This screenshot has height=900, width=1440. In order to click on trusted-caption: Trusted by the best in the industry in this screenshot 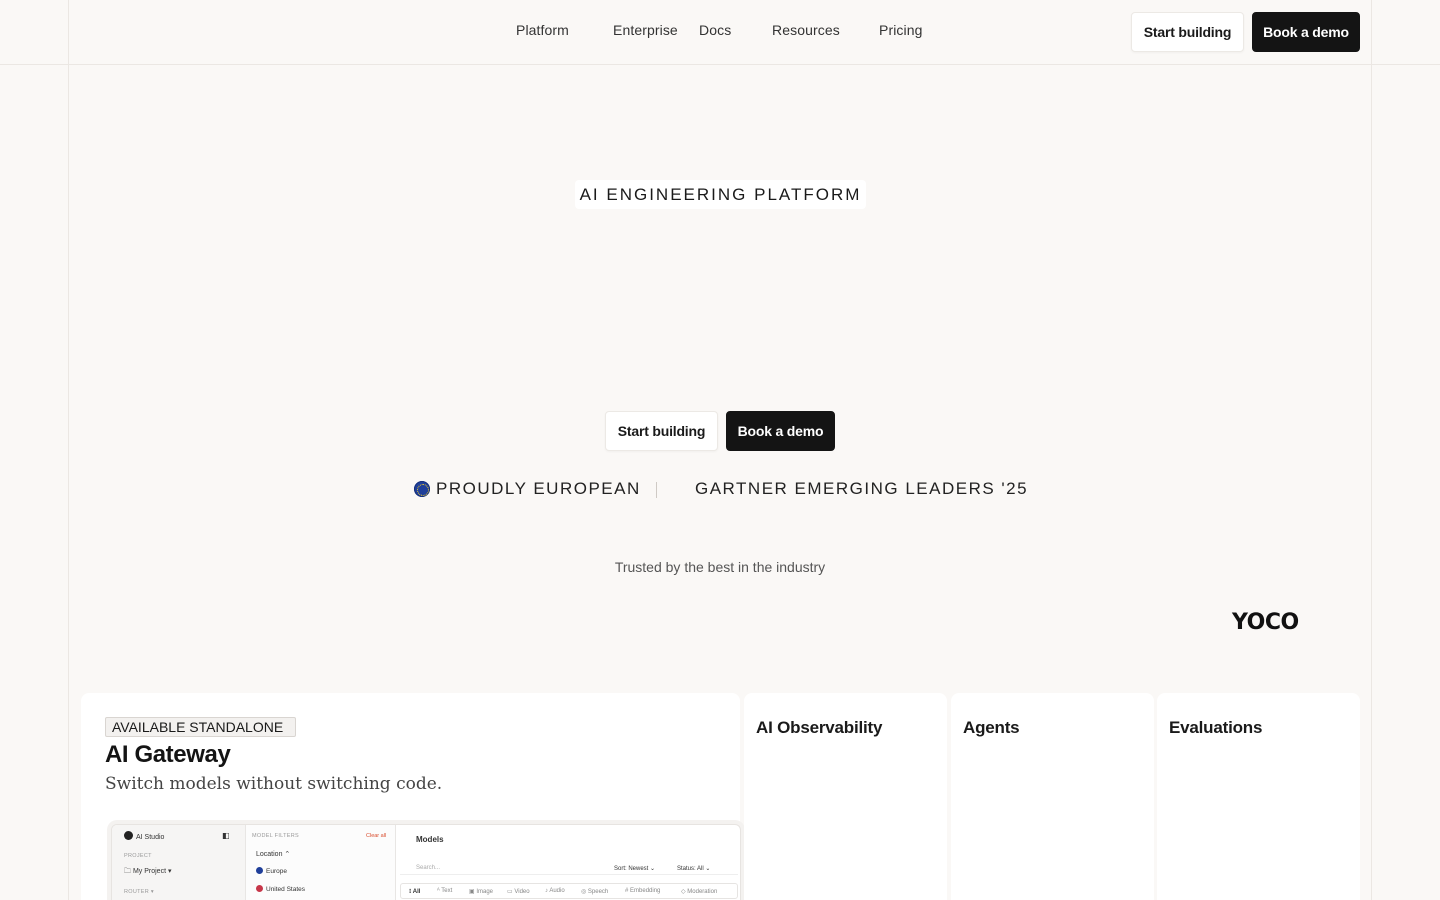, I will do `click(720, 567)`.